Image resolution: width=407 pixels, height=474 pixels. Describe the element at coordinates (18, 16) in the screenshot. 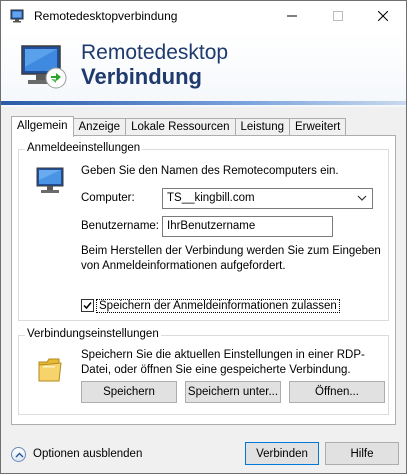

I see `remote-desktop-app-icon` at that location.